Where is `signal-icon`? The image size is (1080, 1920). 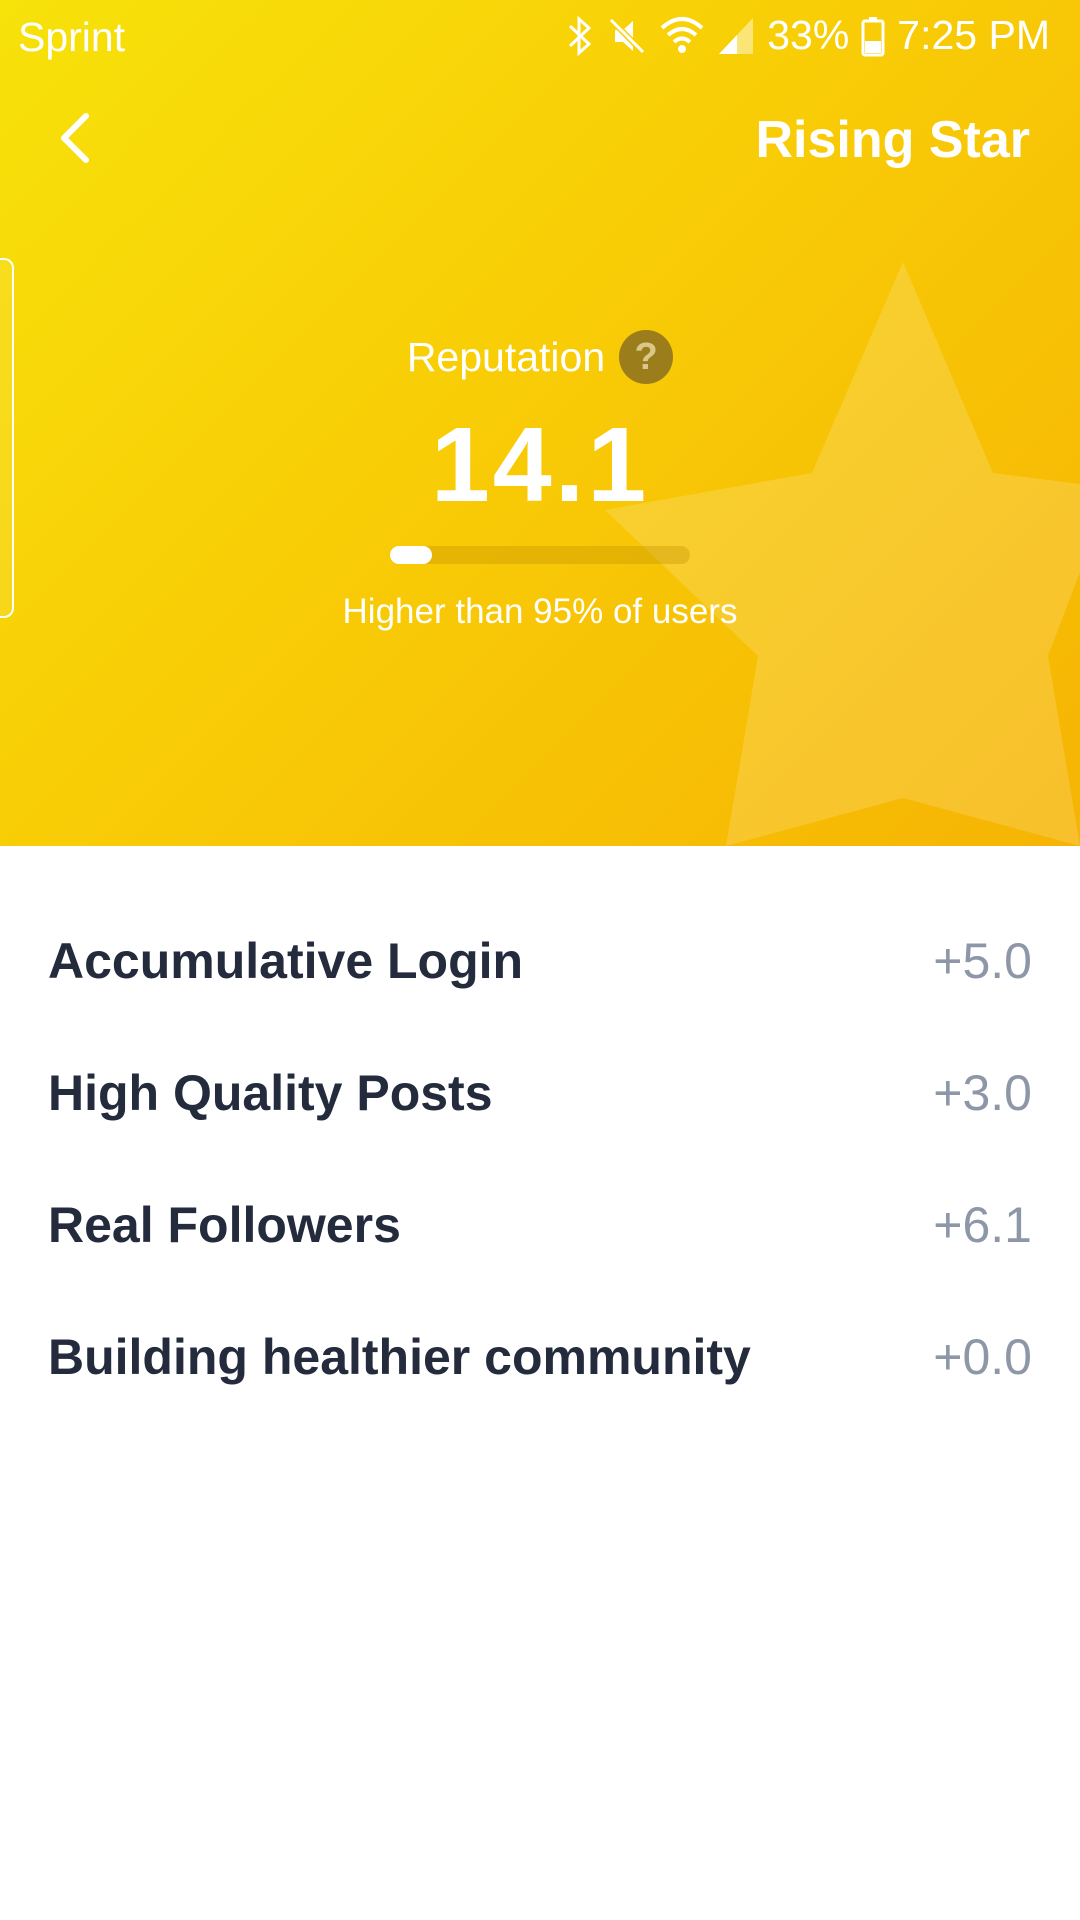 signal-icon is located at coordinates (736, 35).